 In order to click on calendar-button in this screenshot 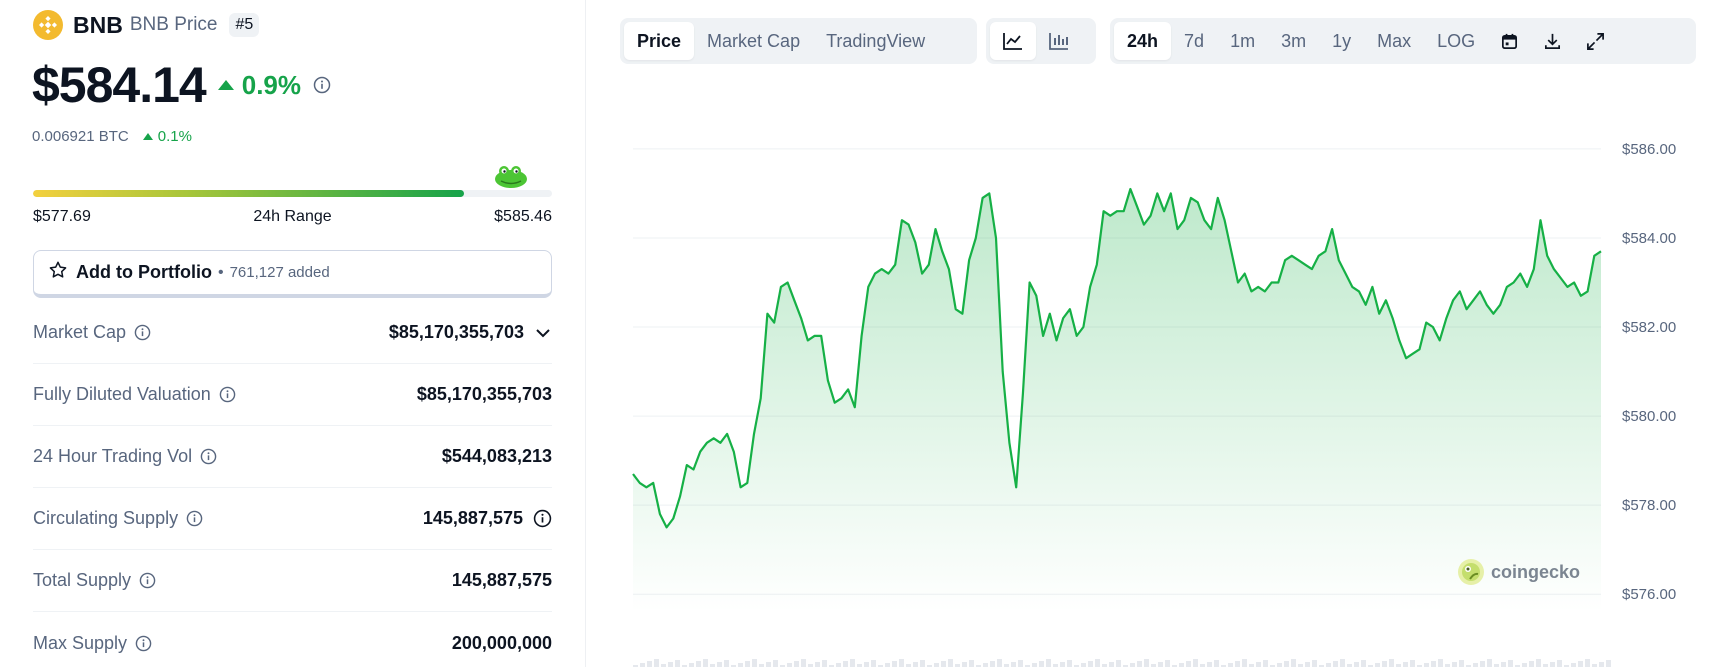, I will do `click(1509, 41)`.